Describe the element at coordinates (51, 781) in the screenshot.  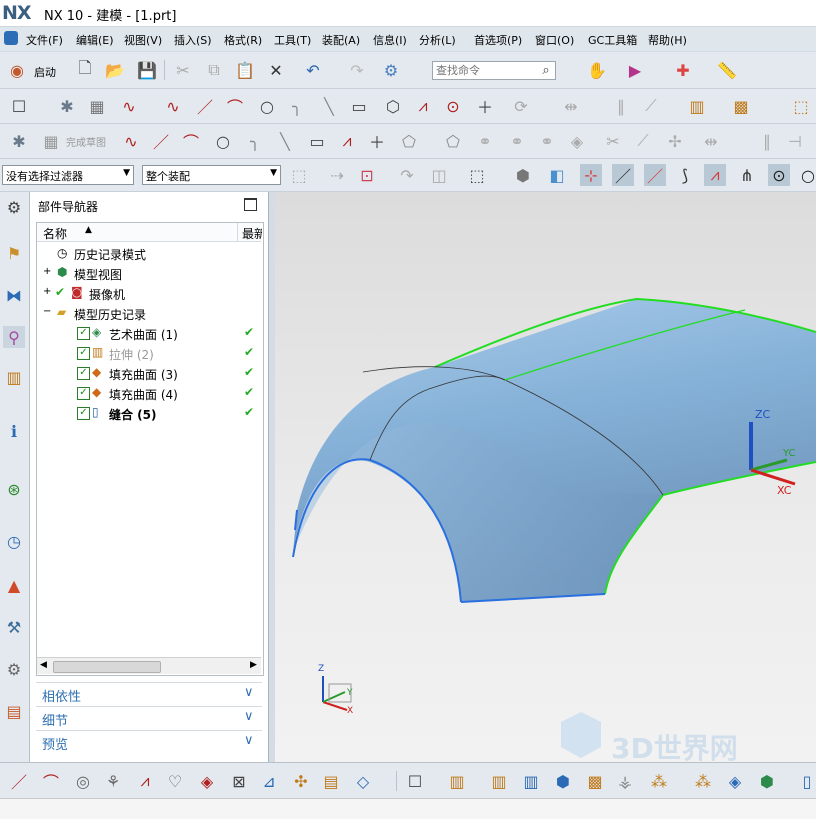
I see `arc-curve-icon: ⌒` at that location.